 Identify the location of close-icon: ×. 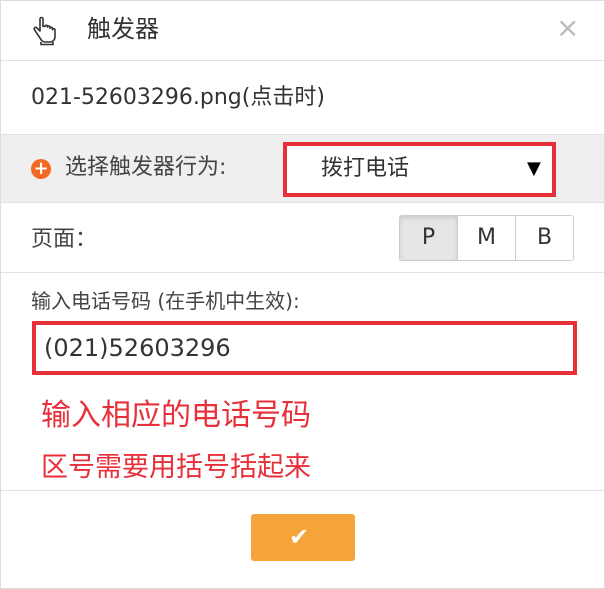
(567, 28).